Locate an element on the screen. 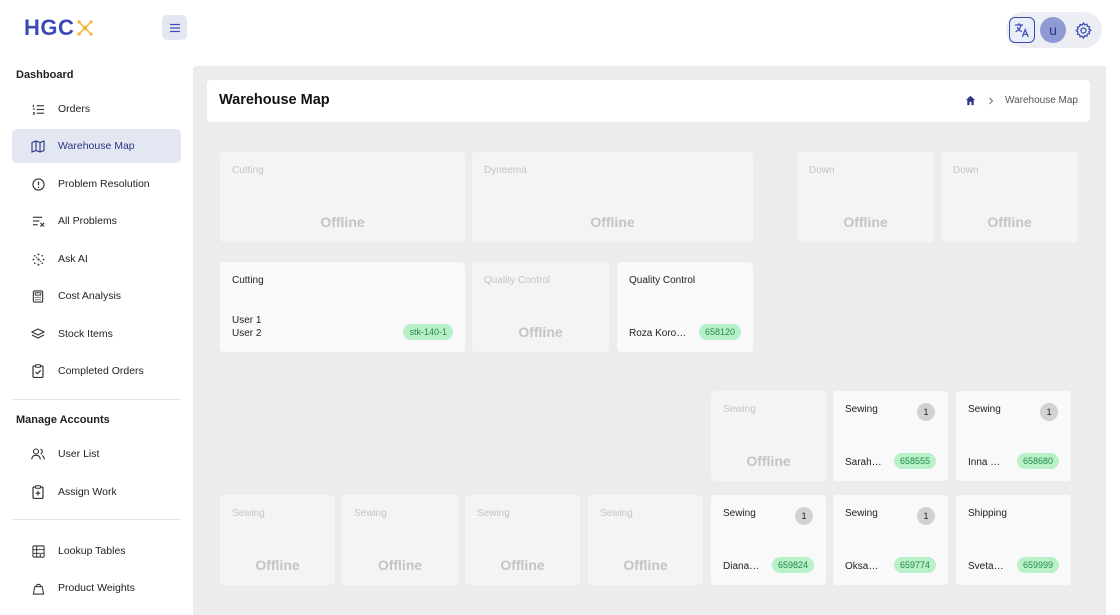 This screenshot has height=615, width=1120. alert-circle-icon is located at coordinates (38, 184).